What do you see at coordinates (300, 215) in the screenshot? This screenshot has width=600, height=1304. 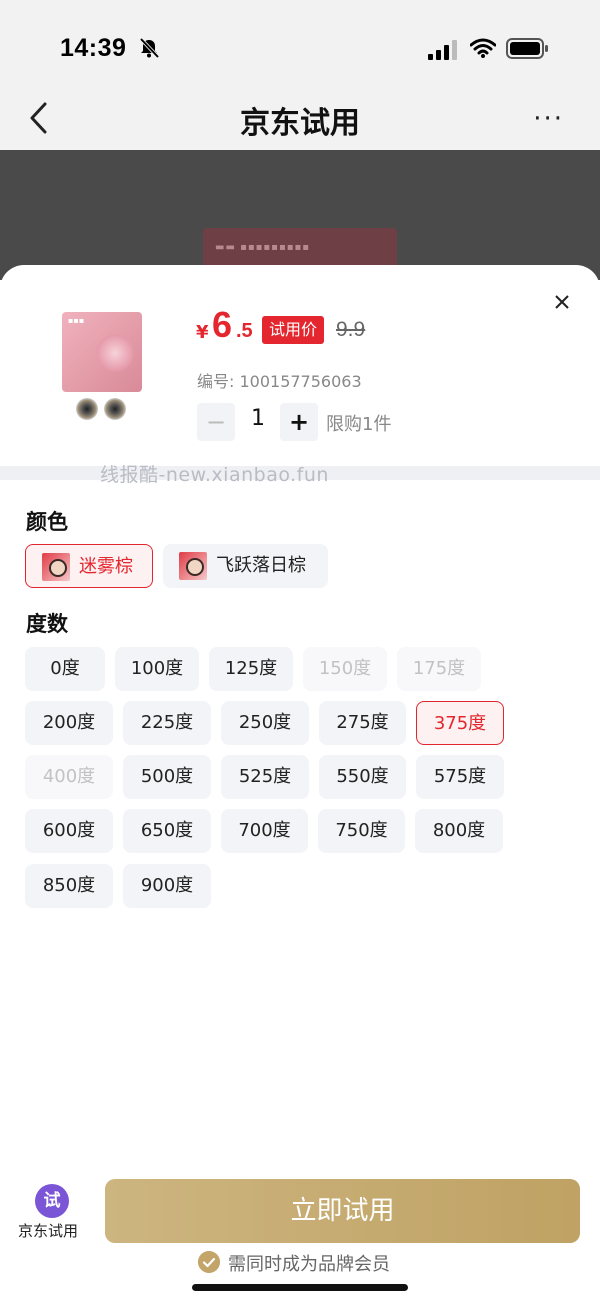 I see `dimmed-background: ▬▬ ▪▪▪▪▪▪▪▪▪` at bounding box center [300, 215].